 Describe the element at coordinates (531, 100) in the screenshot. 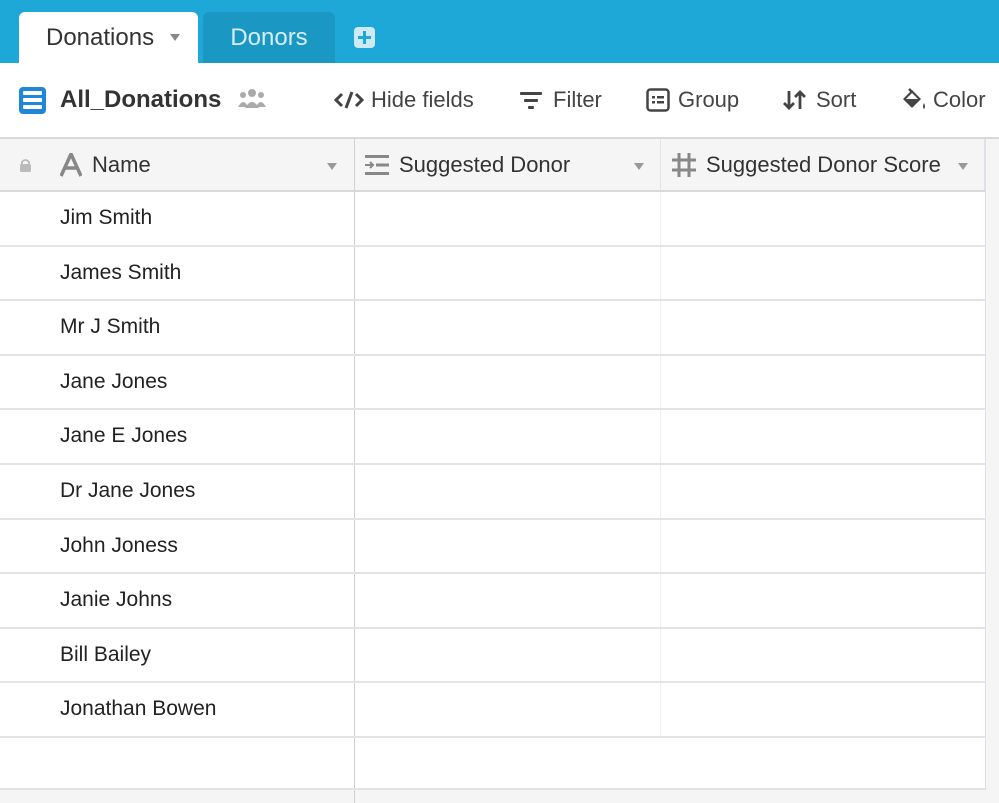

I see `filter-icon` at that location.